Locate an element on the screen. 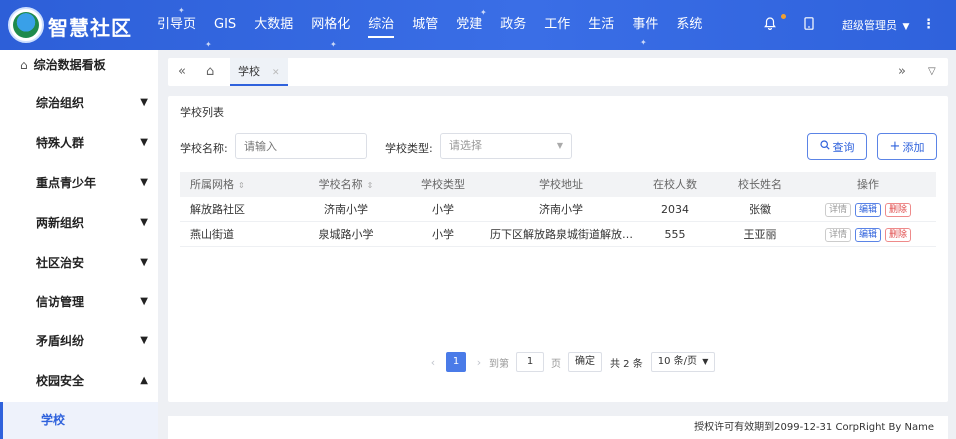 Image resolution: width=956 pixels, height=439 pixels. nav-work: 工作 is located at coordinates (557, 25).